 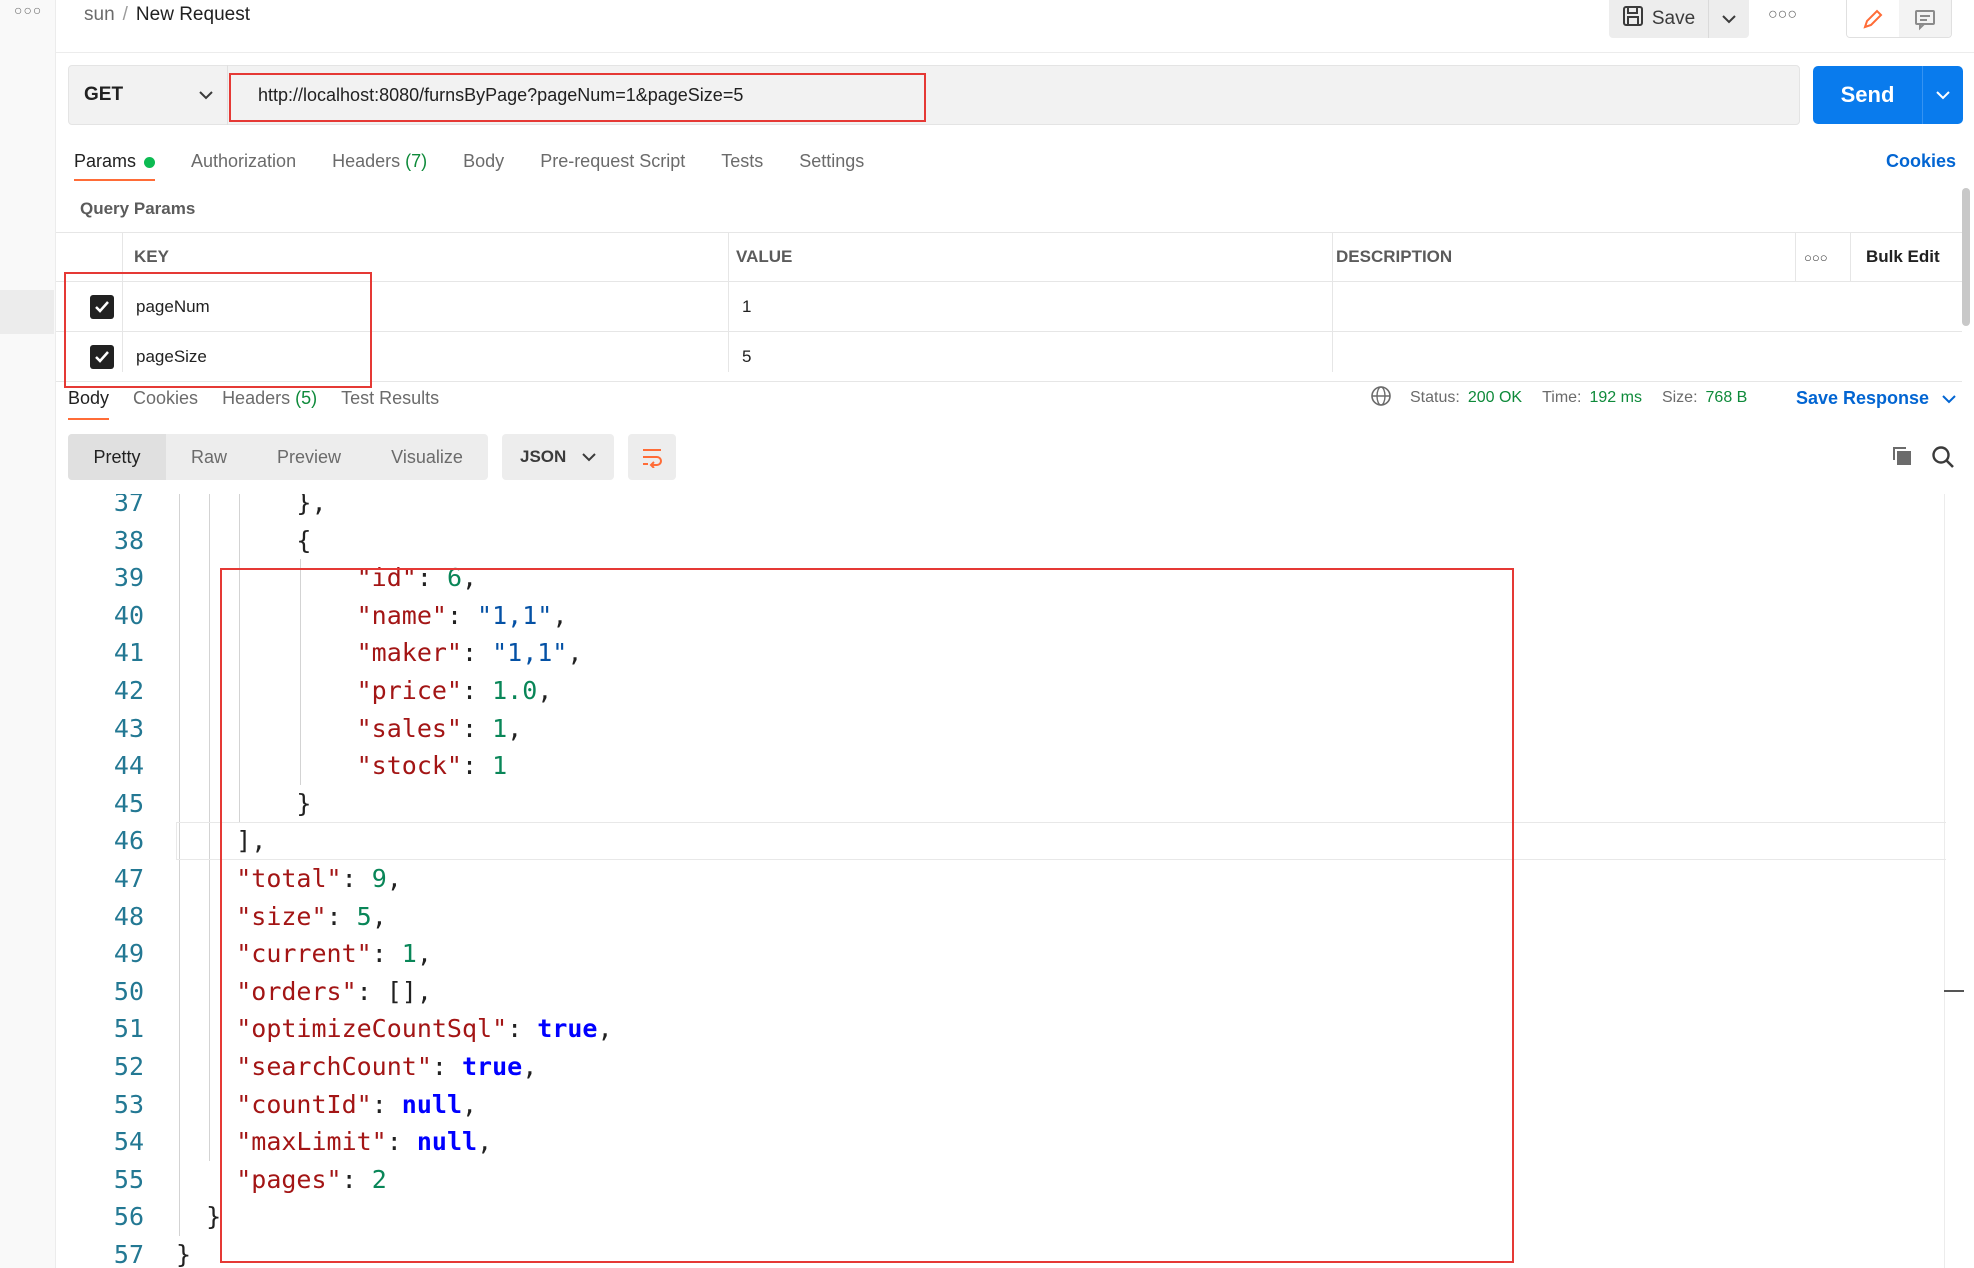 I want to click on line-number: 38, so click(x=128, y=540).